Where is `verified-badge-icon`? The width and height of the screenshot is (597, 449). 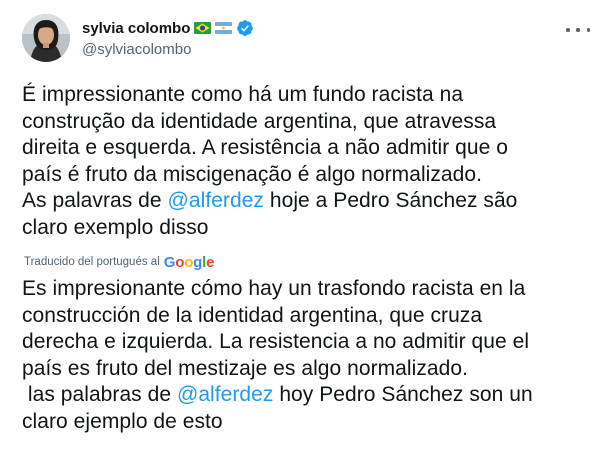 verified-badge-icon is located at coordinates (245, 28).